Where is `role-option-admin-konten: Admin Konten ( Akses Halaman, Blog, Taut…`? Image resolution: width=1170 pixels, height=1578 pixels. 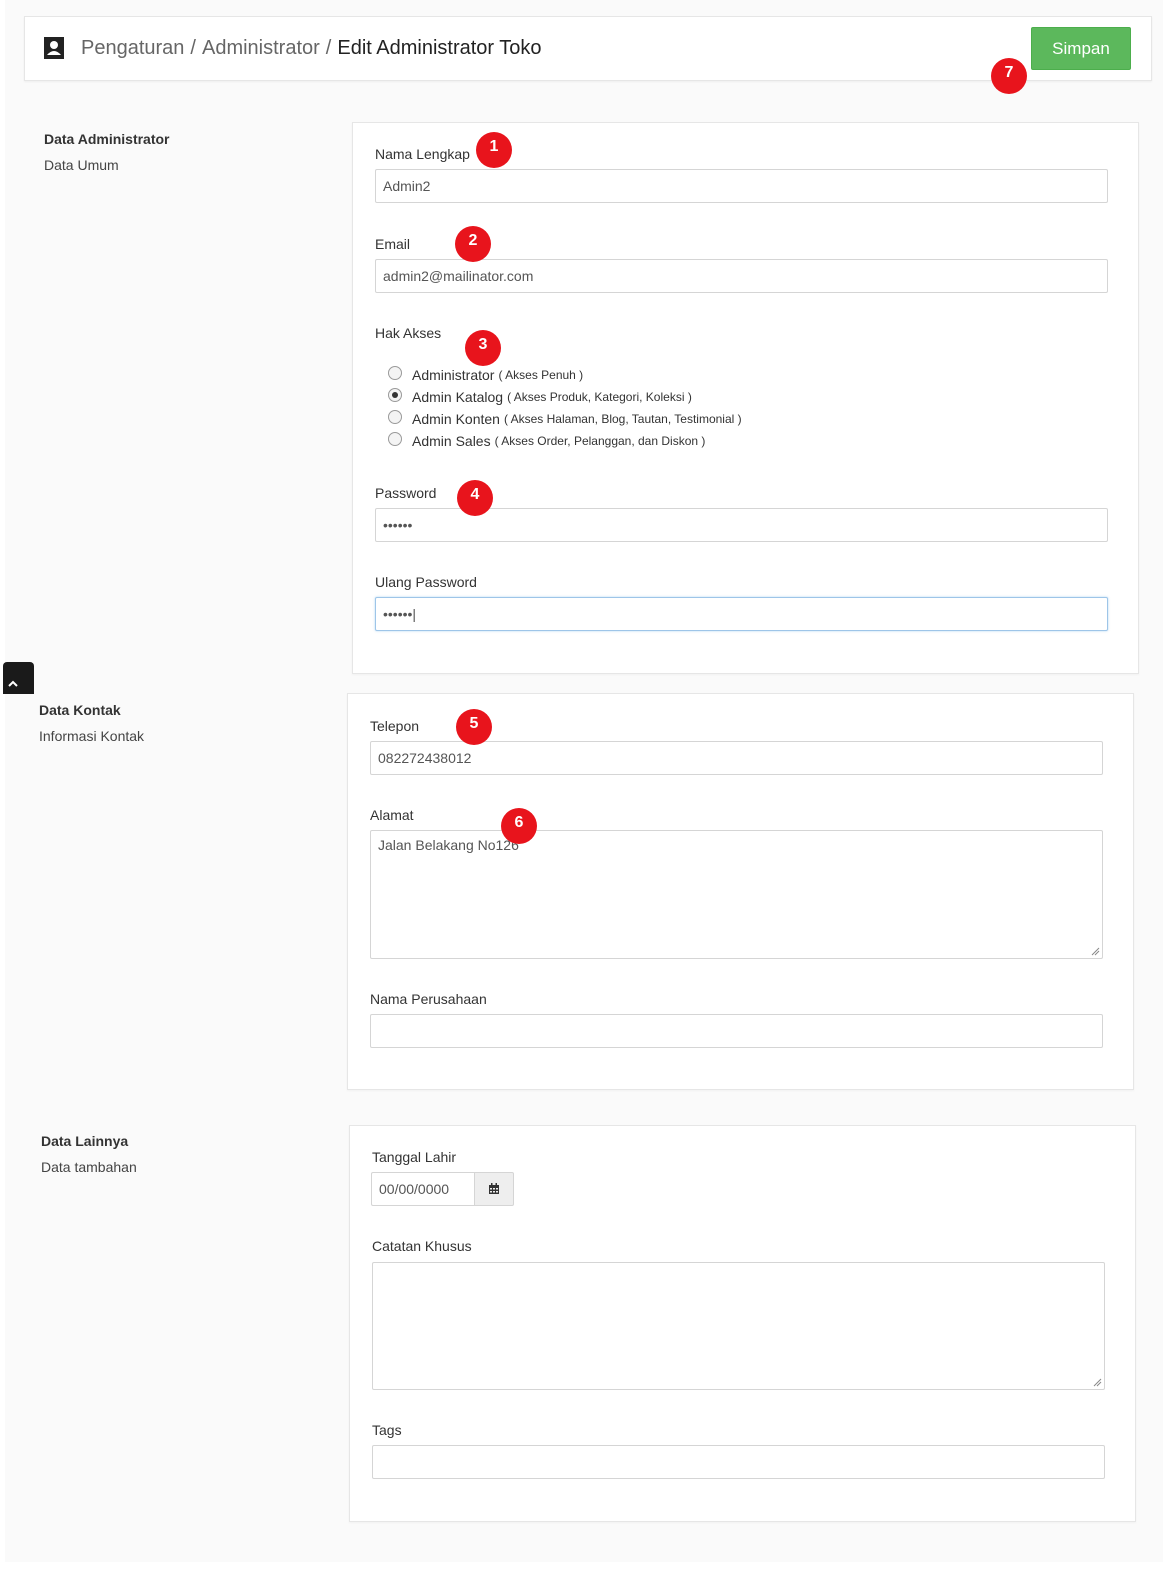
role-option-admin-konten: Admin Konten ( Akses Halaman, Blog, Taut… is located at coordinates (565, 419).